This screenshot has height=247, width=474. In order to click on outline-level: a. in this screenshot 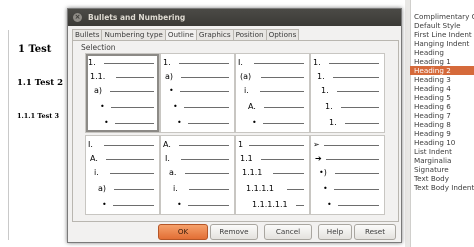, I will do `click(172, 172)`.